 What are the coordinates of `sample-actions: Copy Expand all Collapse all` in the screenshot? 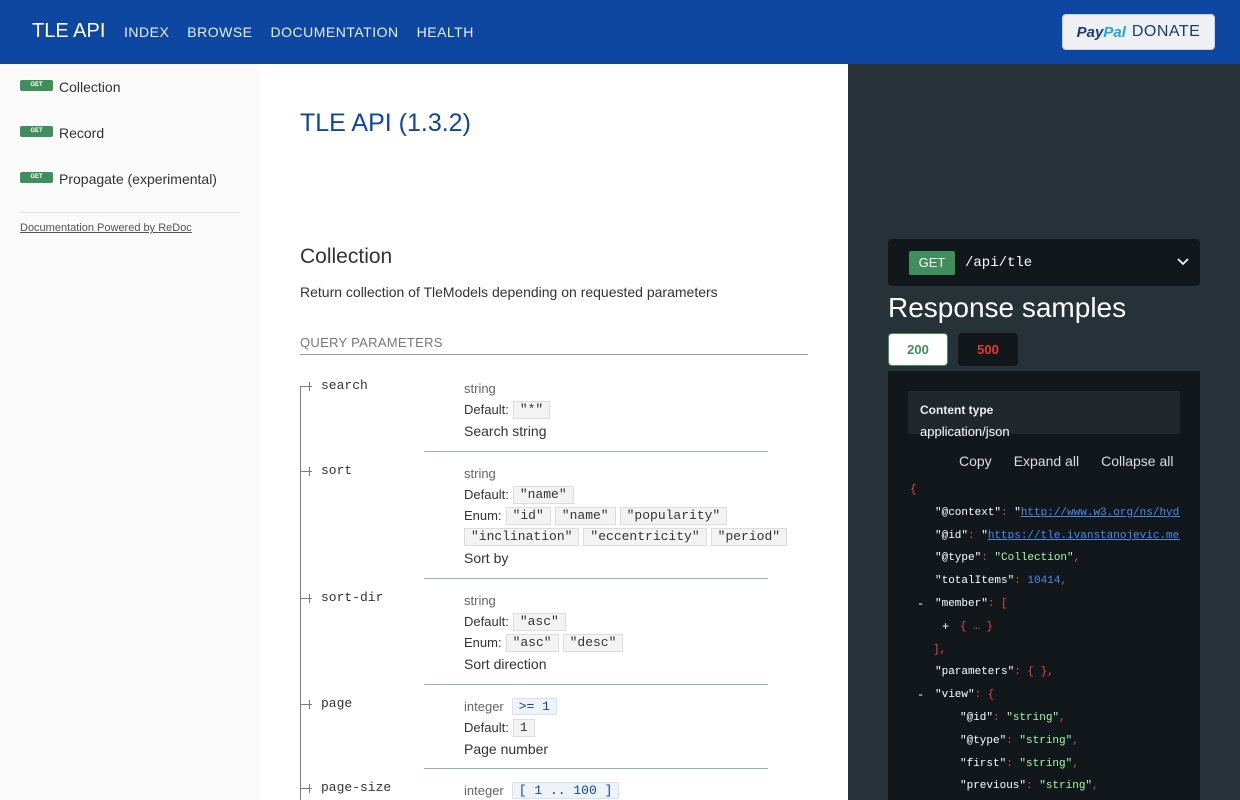 It's located at (1066, 461).